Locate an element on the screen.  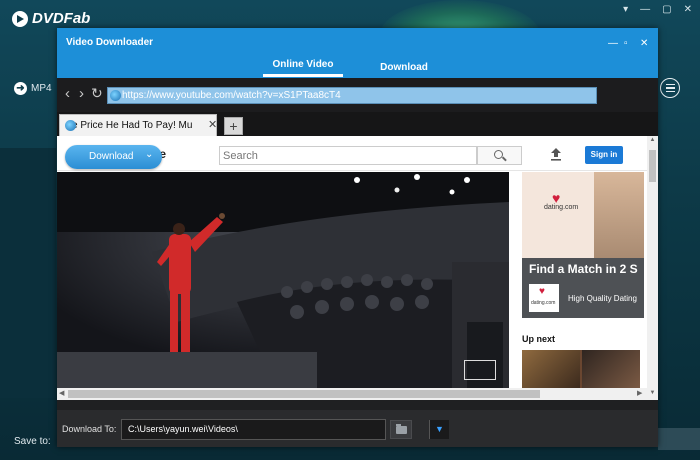
download-to-label: Download To: is located at coordinates (89, 429).